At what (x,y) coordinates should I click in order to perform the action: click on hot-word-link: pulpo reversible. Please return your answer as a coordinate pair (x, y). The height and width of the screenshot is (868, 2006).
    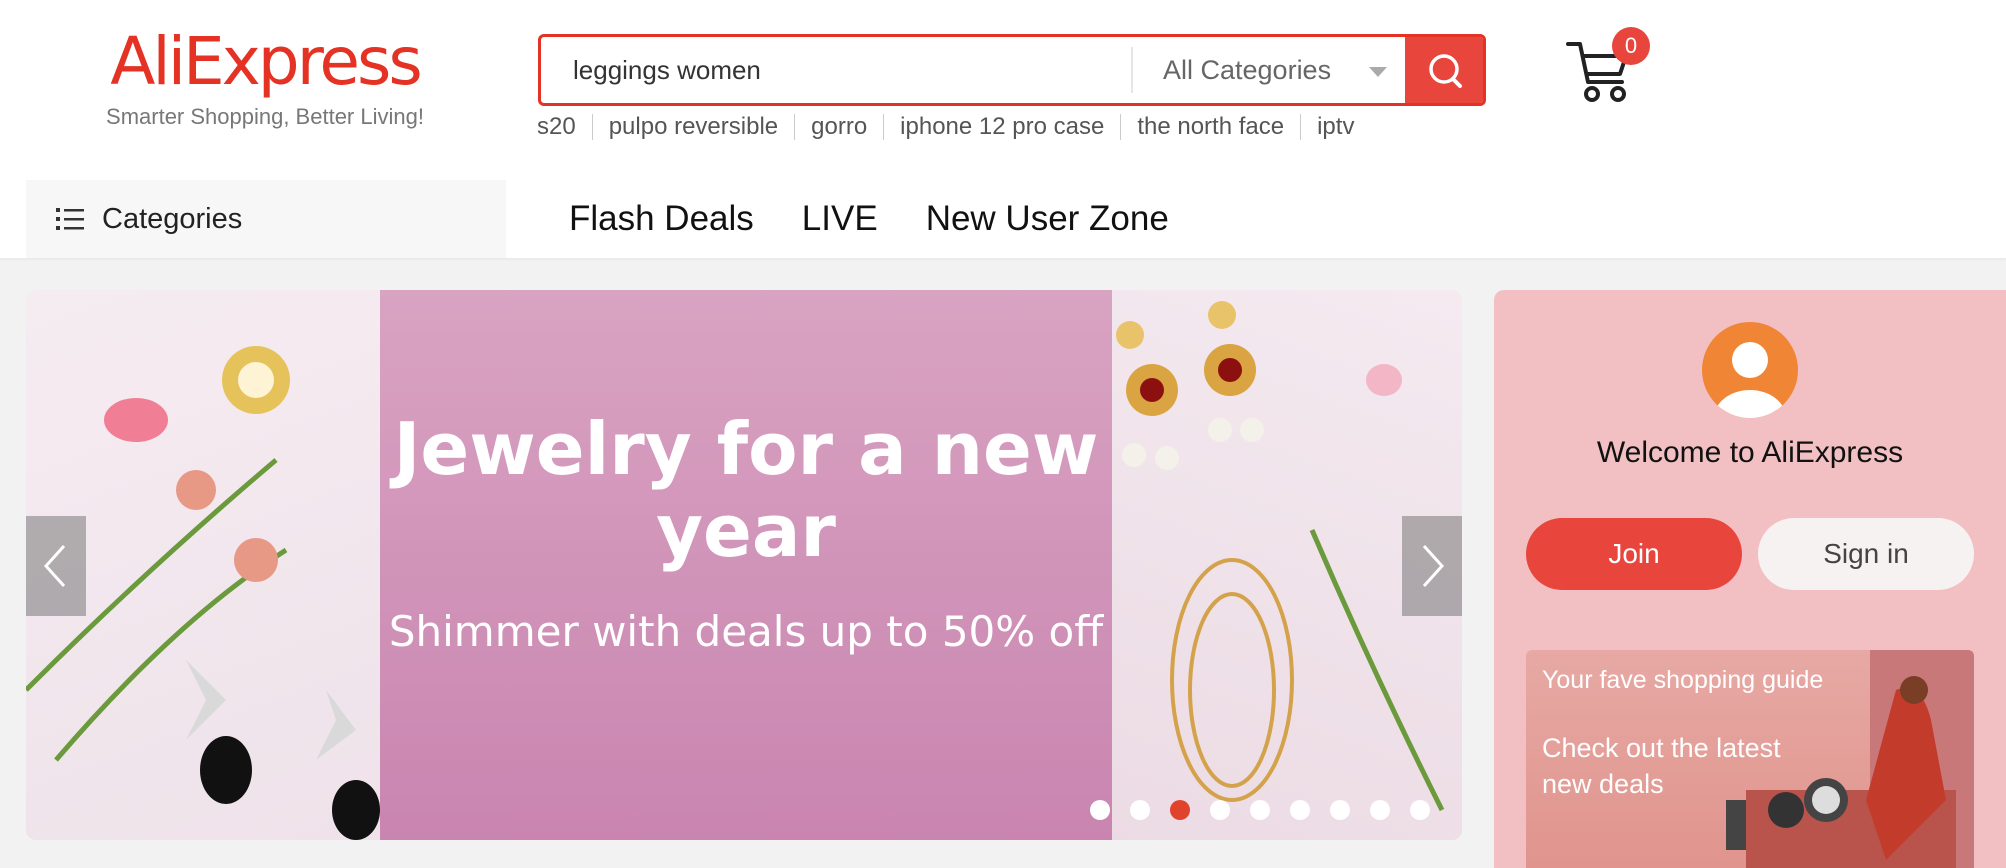
    Looking at the image, I should click on (692, 127).